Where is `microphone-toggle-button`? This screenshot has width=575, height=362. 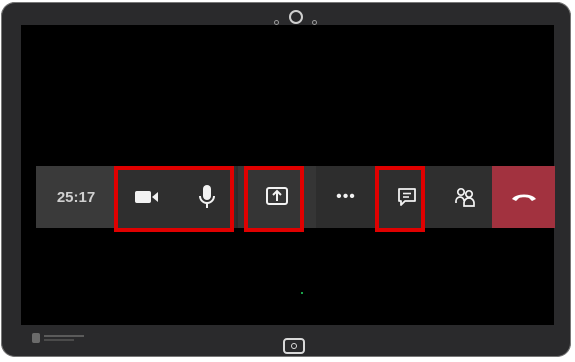
microphone-toggle-button is located at coordinates (207, 197).